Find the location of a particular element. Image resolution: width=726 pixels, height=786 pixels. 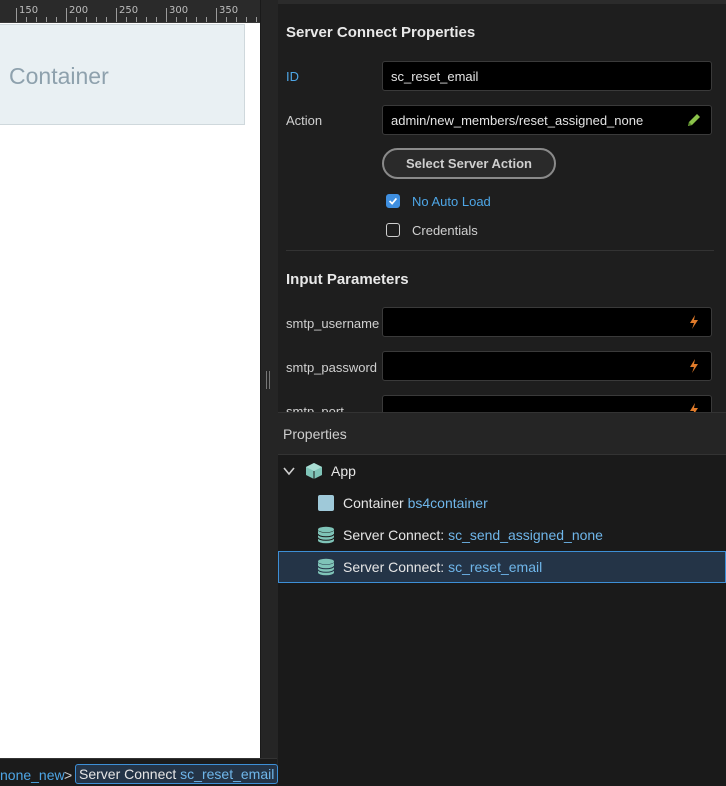

tree-item-label: Server Connect: sc_send_assigned_none is located at coordinates (473, 535).